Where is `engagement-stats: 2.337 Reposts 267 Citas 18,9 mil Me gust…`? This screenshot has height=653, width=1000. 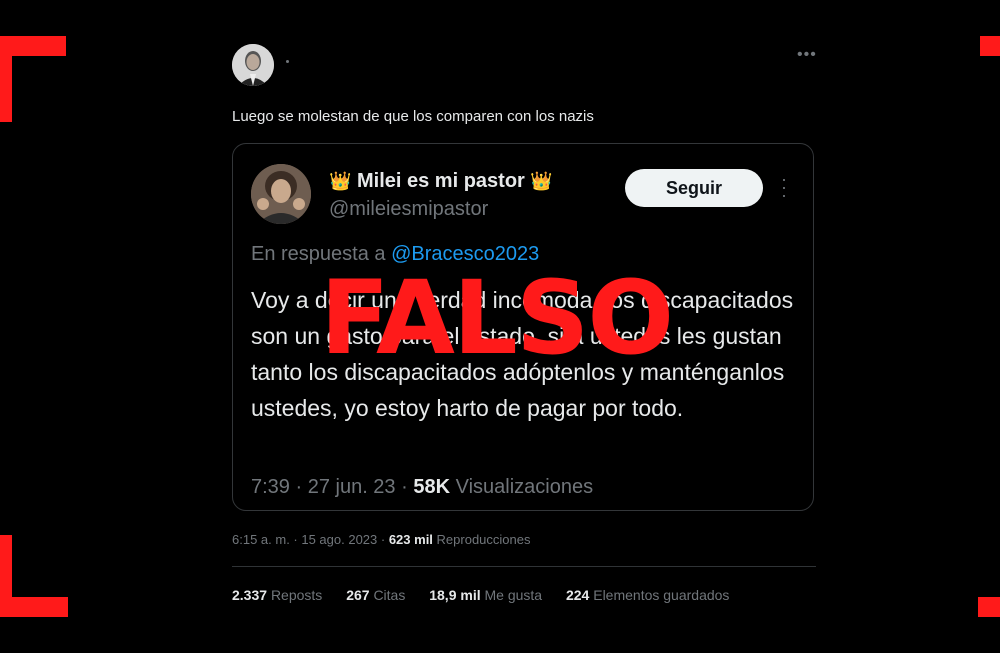 engagement-stats: 2.337 Reposts 267 Citas 18,9 mil Me gust… is located at coordinates (490, 595).